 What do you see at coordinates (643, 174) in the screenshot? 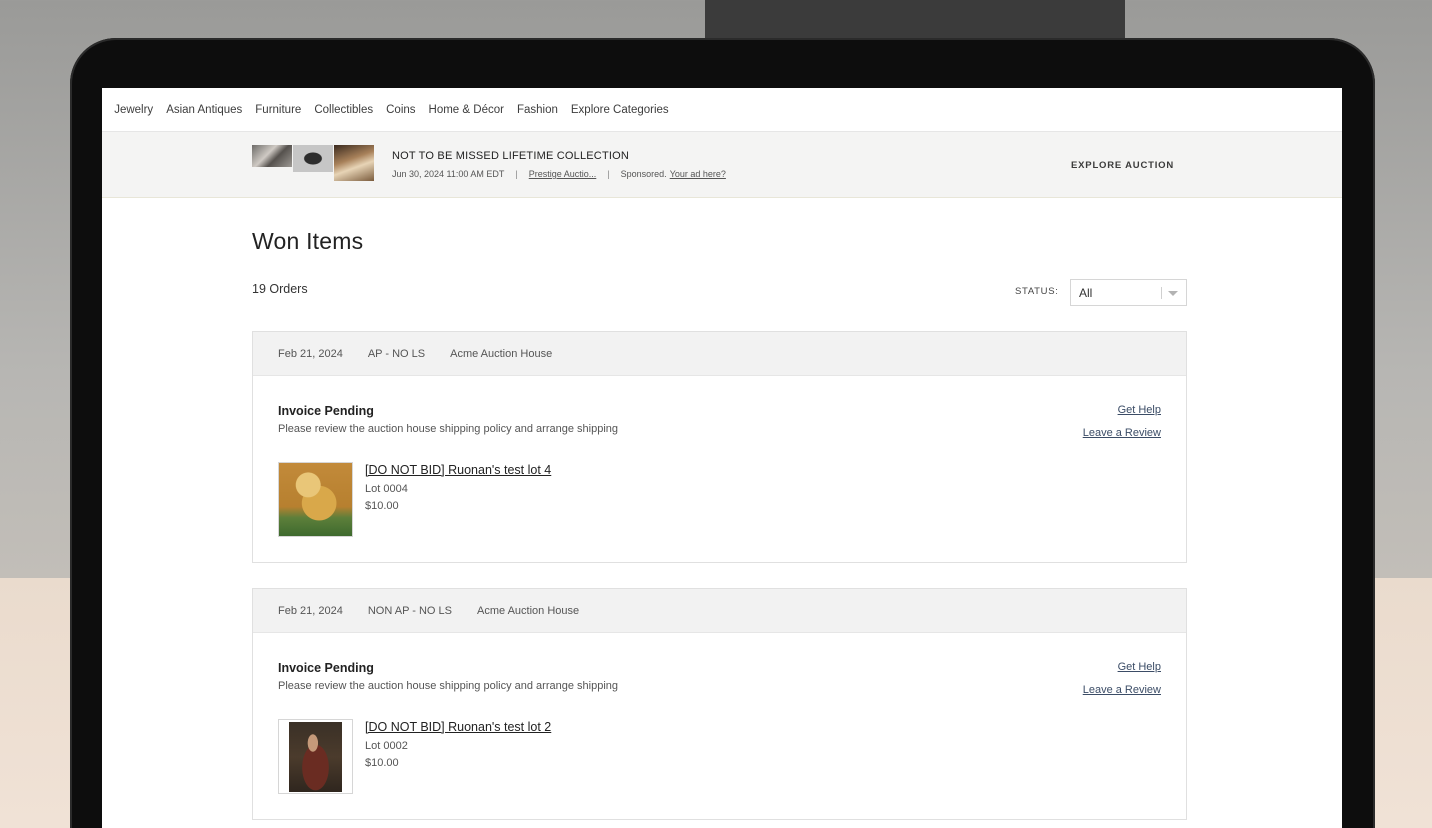
I see `ad-sponsored-label: Sponsored.` at bounding box center [643, 174].